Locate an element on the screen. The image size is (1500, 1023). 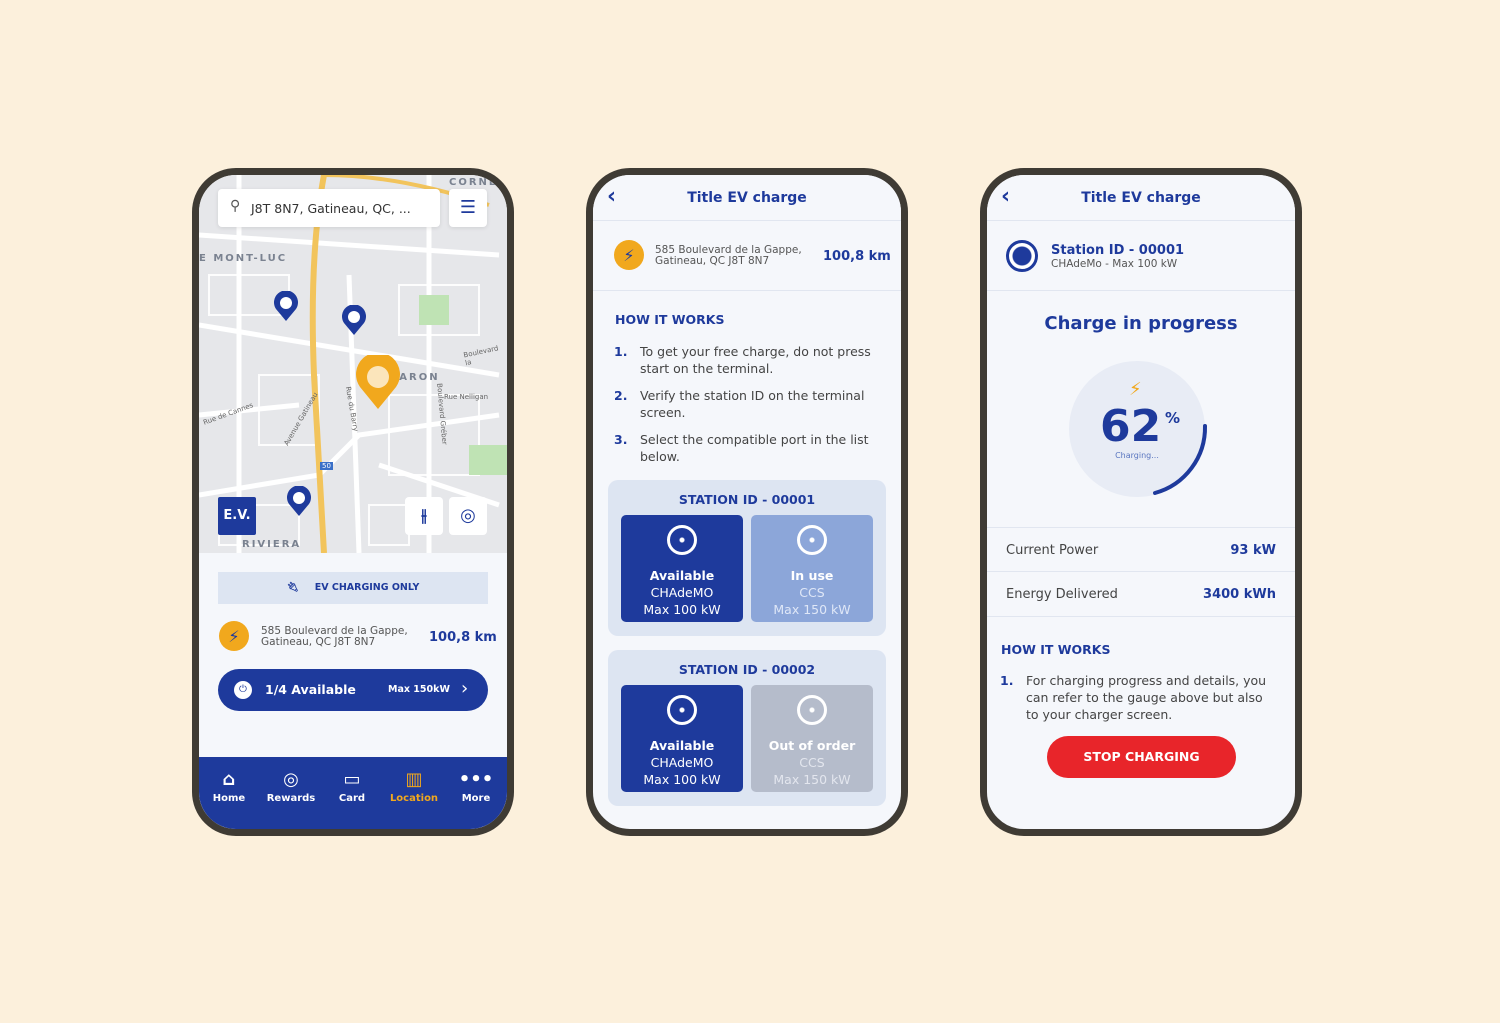
nav-label: Rewards is located at coordinates (291, 798).